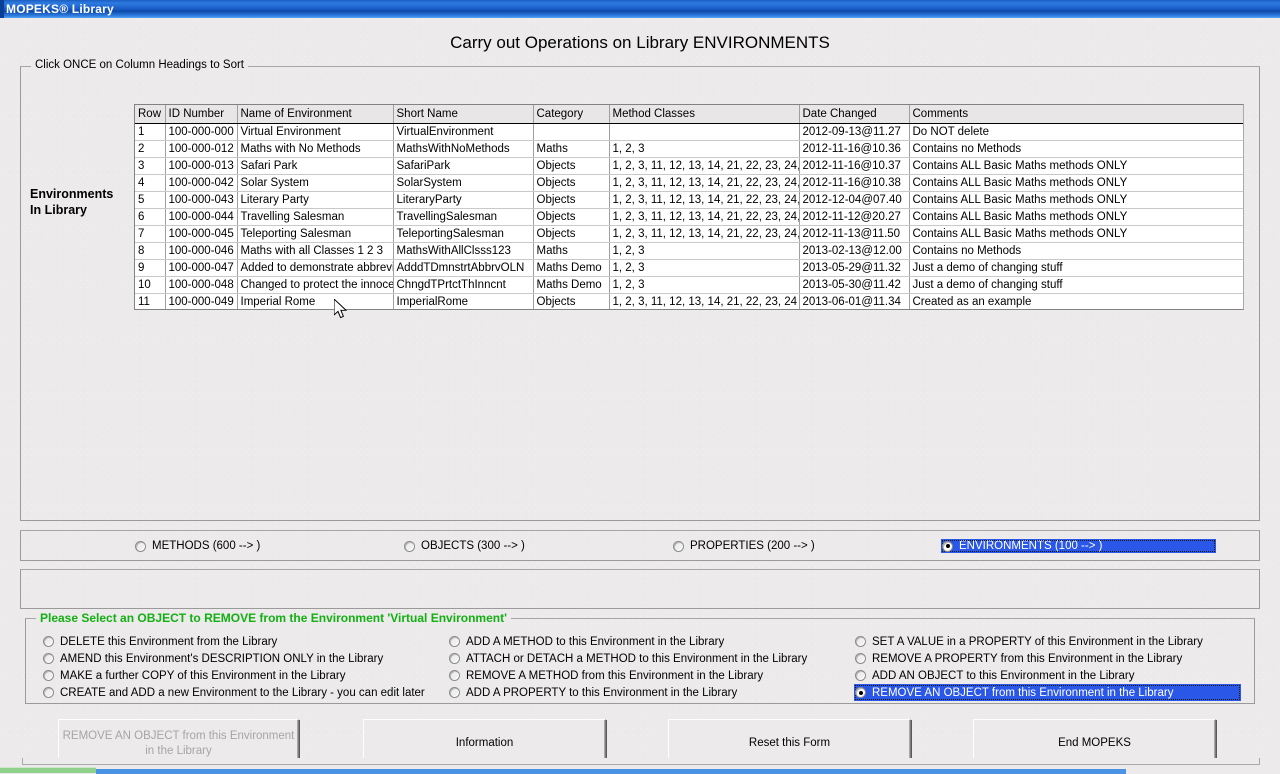  I want to click on column-header-row: Row, so click(150, 114).